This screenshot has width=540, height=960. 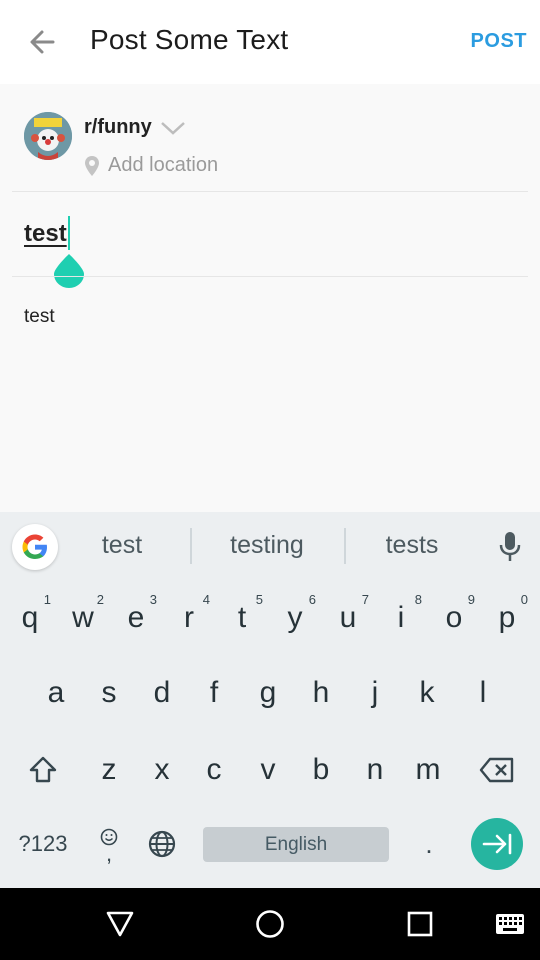 I want to click on key-j: j, so click(x=375, y=693).